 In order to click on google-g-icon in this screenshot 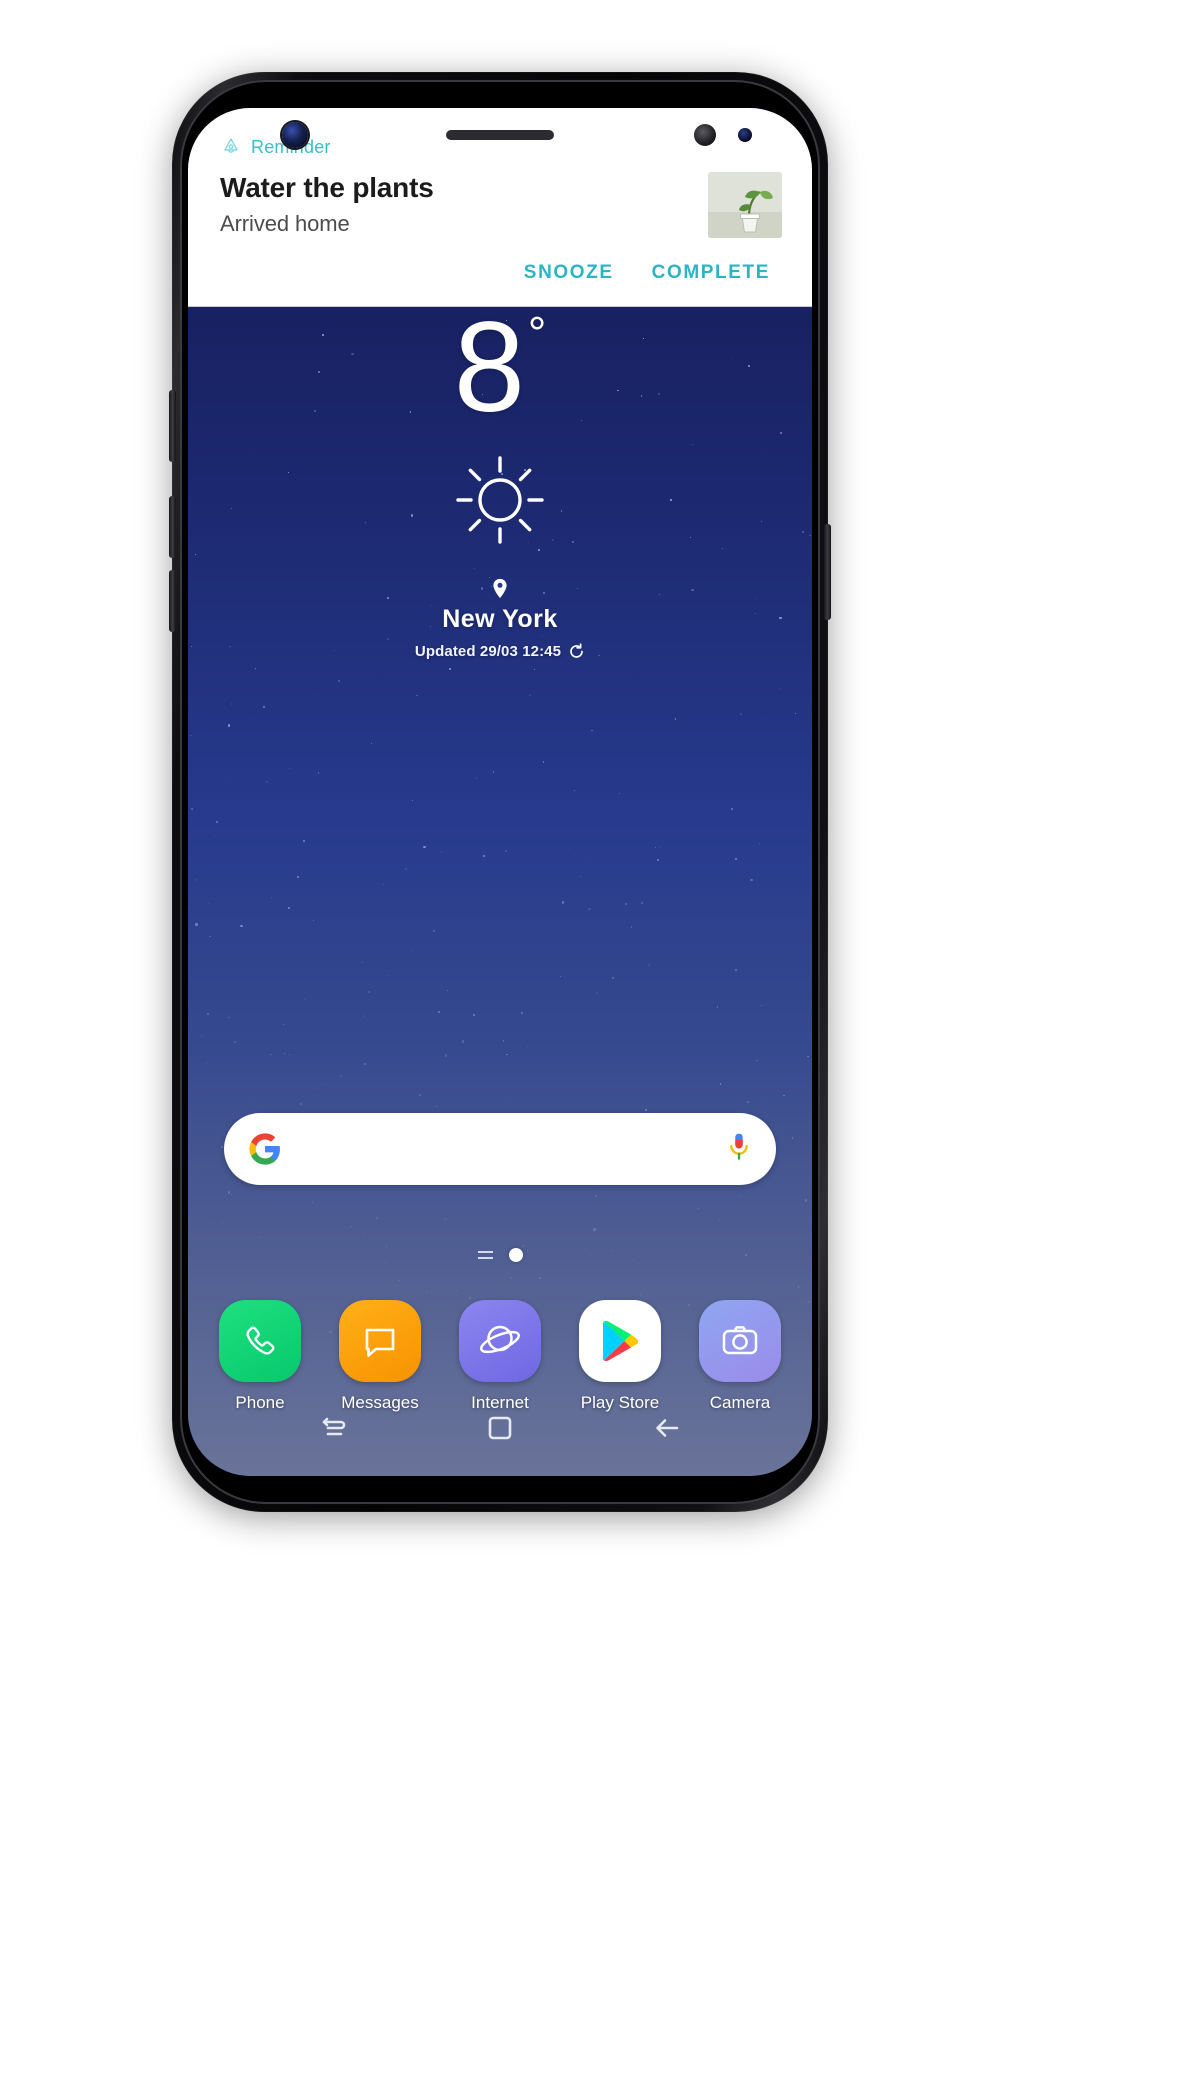, I will do `click(264, 1149)`.